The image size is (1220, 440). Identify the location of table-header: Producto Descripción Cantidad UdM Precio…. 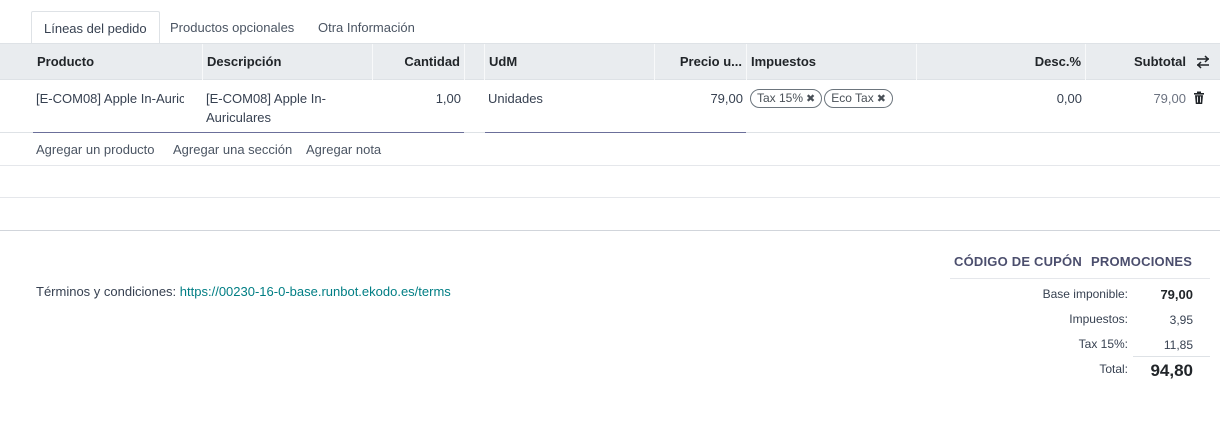
(610, 62).